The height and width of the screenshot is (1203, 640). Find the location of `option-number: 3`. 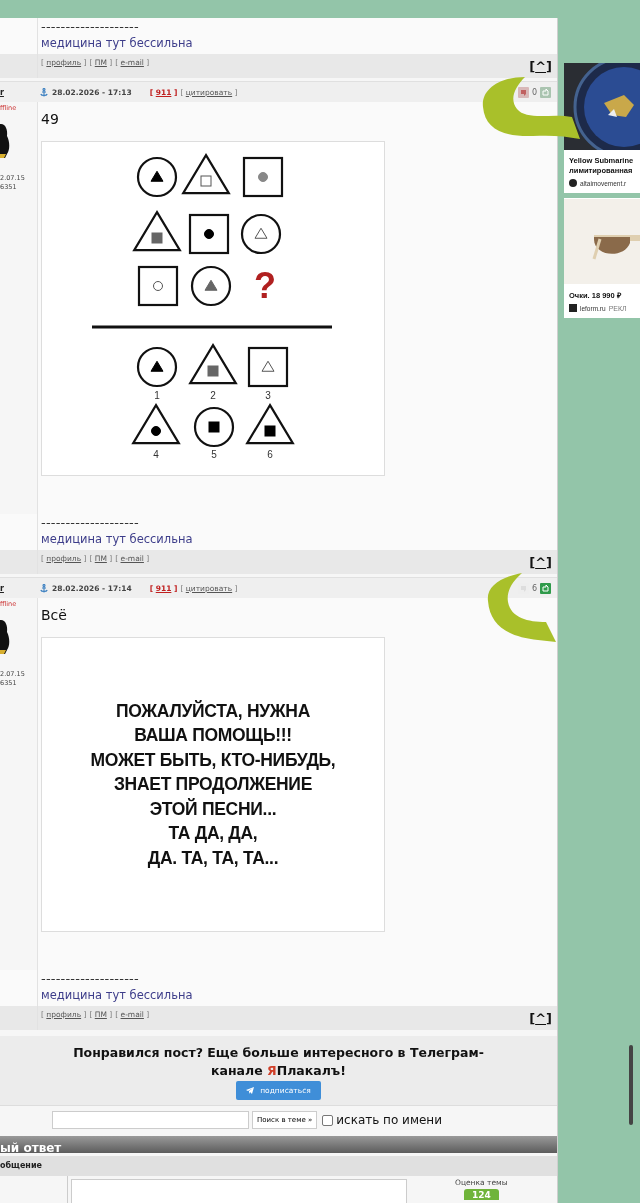

option-number: 3 is located at coordinates (268, 395).